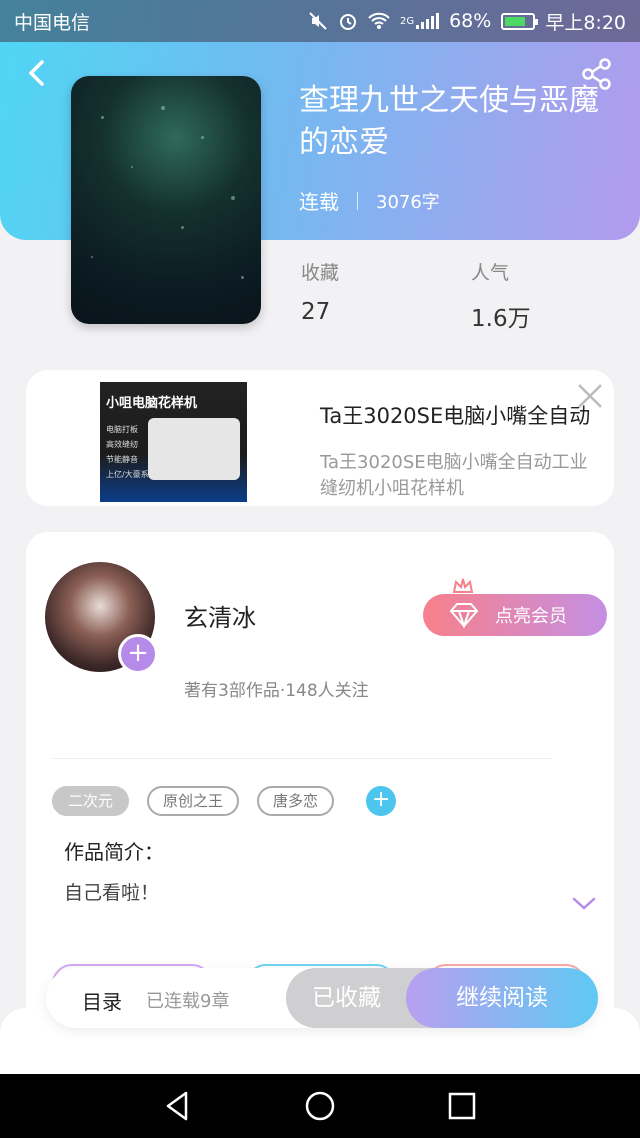  I want to click on wifi-icon, so click(379, 20).